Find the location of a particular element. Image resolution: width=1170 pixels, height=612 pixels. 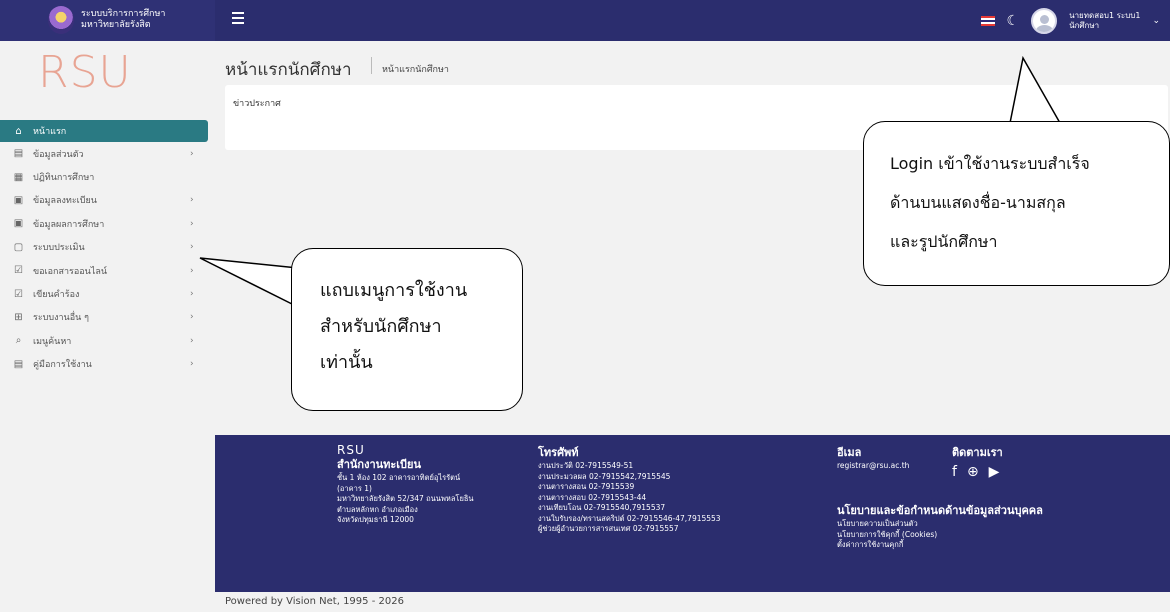

policy-title: นโยบายและข้อกำหนดด้านข้อมูลส่วนบุคคล is located at coordinates (940, 510).